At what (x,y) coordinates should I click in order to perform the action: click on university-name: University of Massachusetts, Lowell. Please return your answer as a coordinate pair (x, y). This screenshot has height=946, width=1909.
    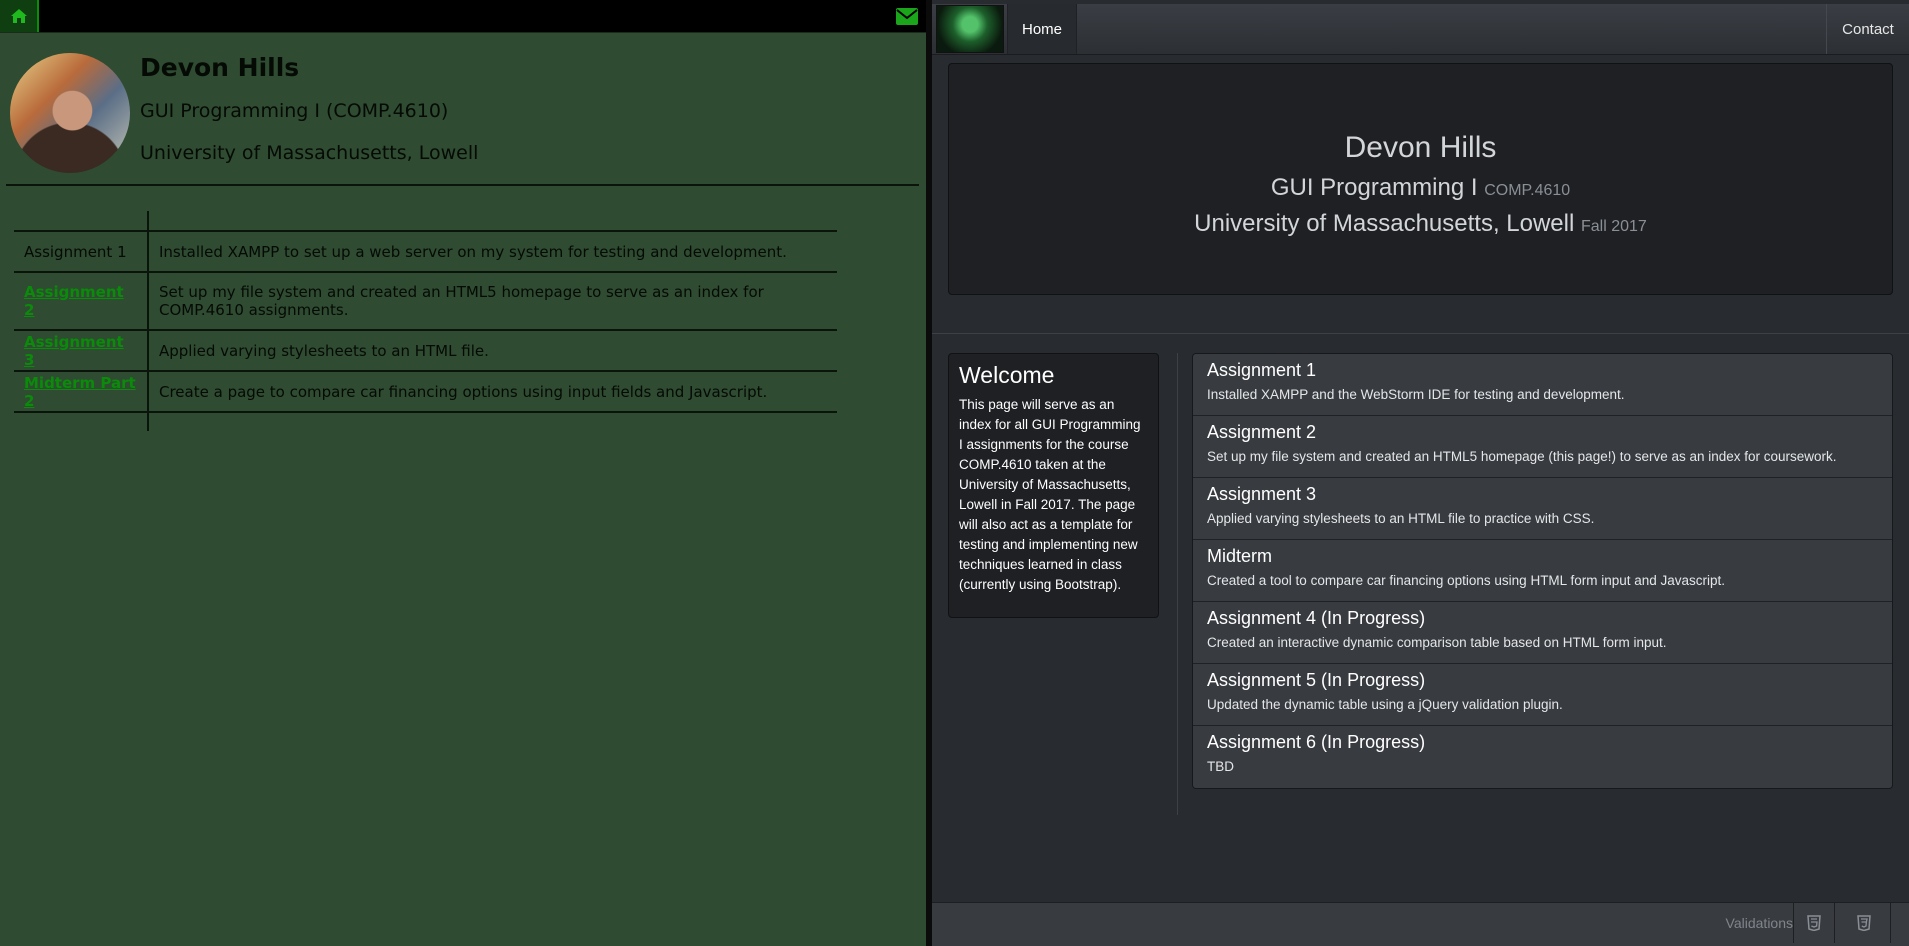
    Looking at the image, I should click on (1384, 223).